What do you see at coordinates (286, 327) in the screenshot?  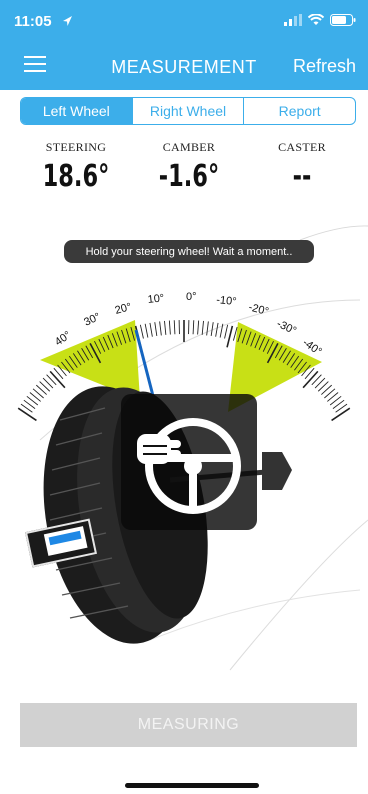 I see `tick-label: -30°` at bounding box center [286, 327].